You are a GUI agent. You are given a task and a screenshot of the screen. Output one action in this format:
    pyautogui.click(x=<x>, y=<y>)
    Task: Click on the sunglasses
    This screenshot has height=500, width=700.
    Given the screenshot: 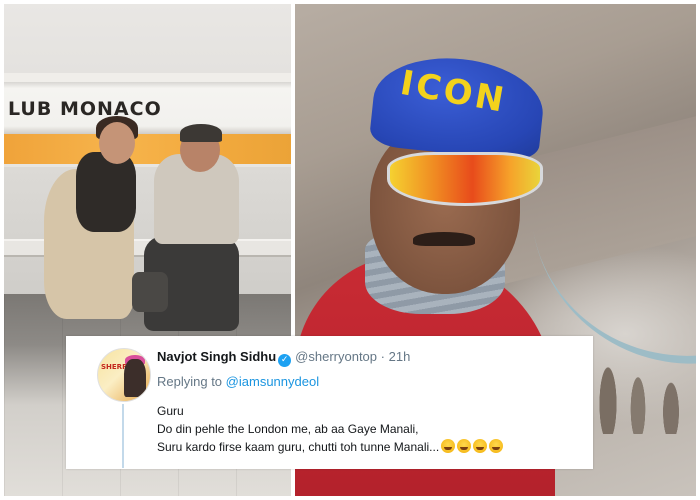 What is the action you would take?
    pyautogui.click(x=465, y=179)
    